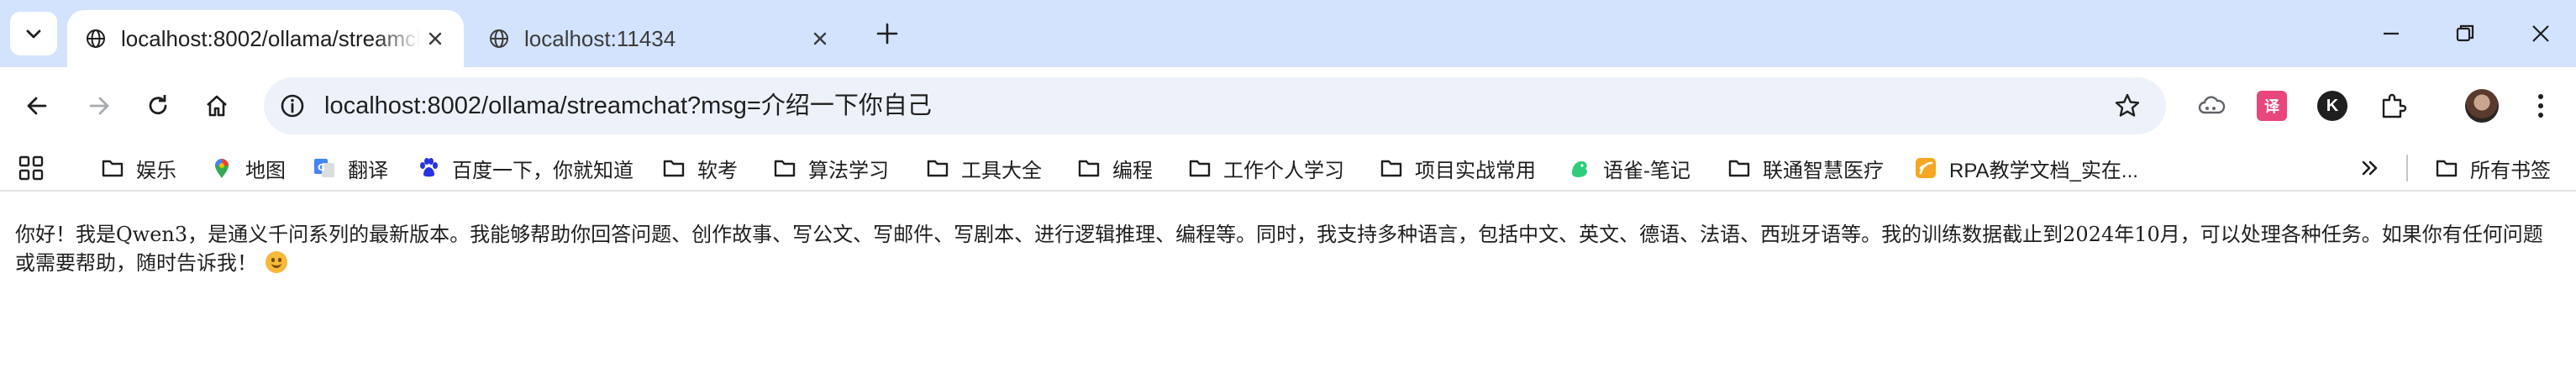 The image size is (2576, 368). I want to click on yuque-bird-icon, so click(1579, 168).